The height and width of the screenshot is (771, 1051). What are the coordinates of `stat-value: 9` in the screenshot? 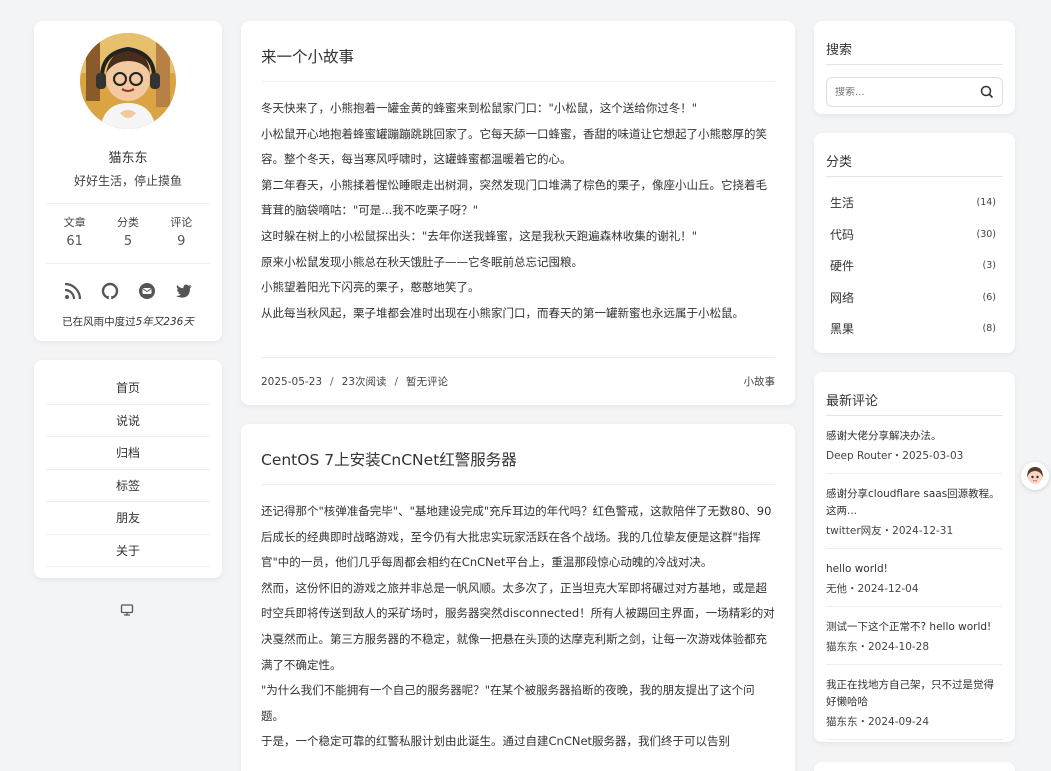 It's located at (181, 241).